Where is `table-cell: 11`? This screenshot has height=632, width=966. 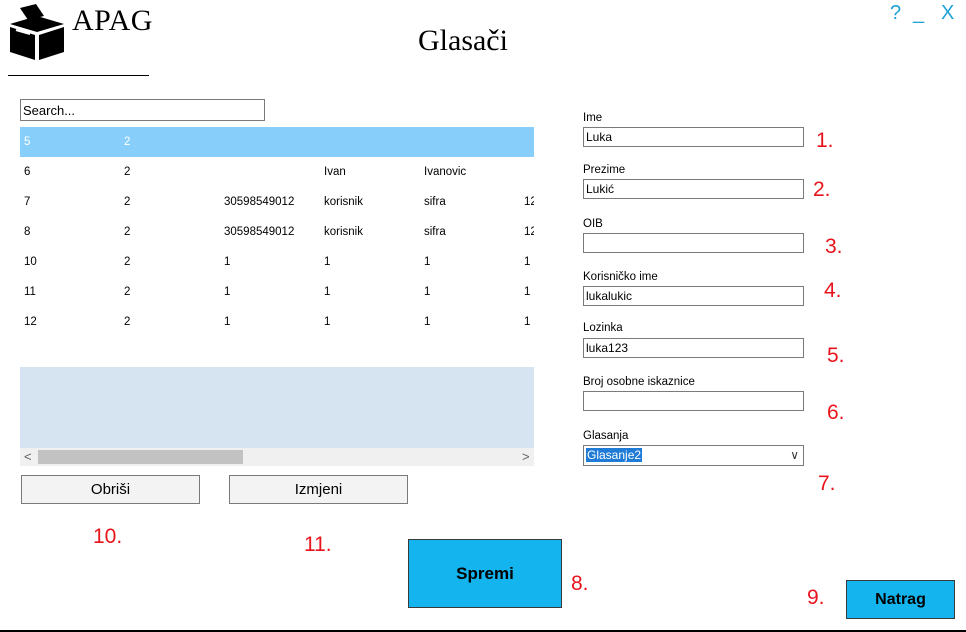
table-cell: 11 is located at coordinates (30, 292).